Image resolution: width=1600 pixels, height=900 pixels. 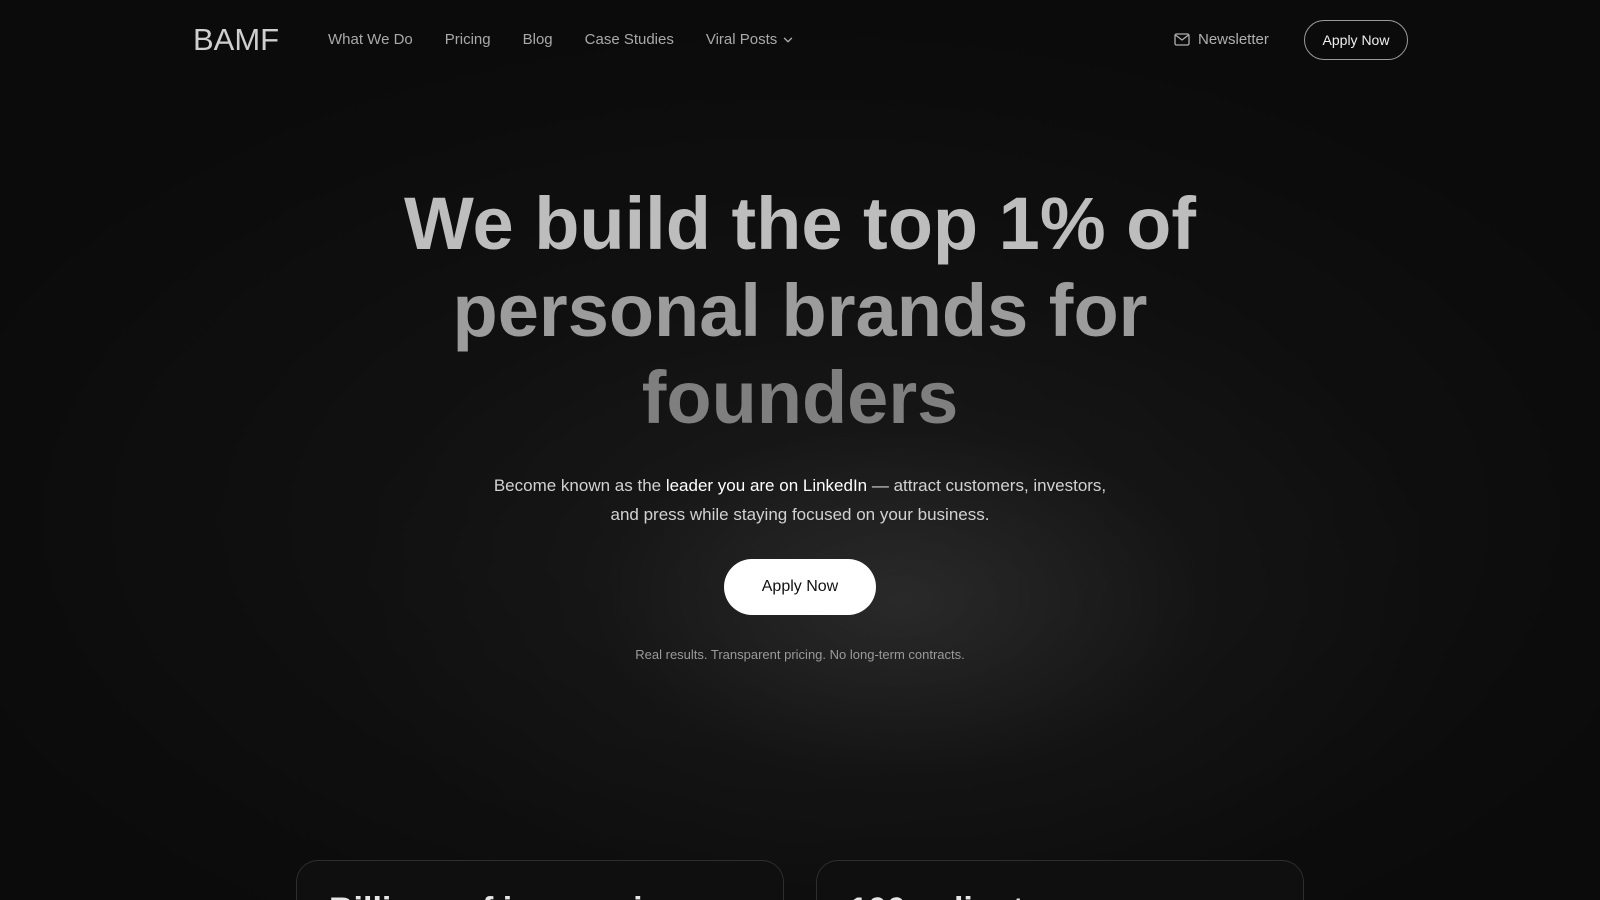 I want to click on stat-card: 100+ clients, so click(x=1060, y=880).